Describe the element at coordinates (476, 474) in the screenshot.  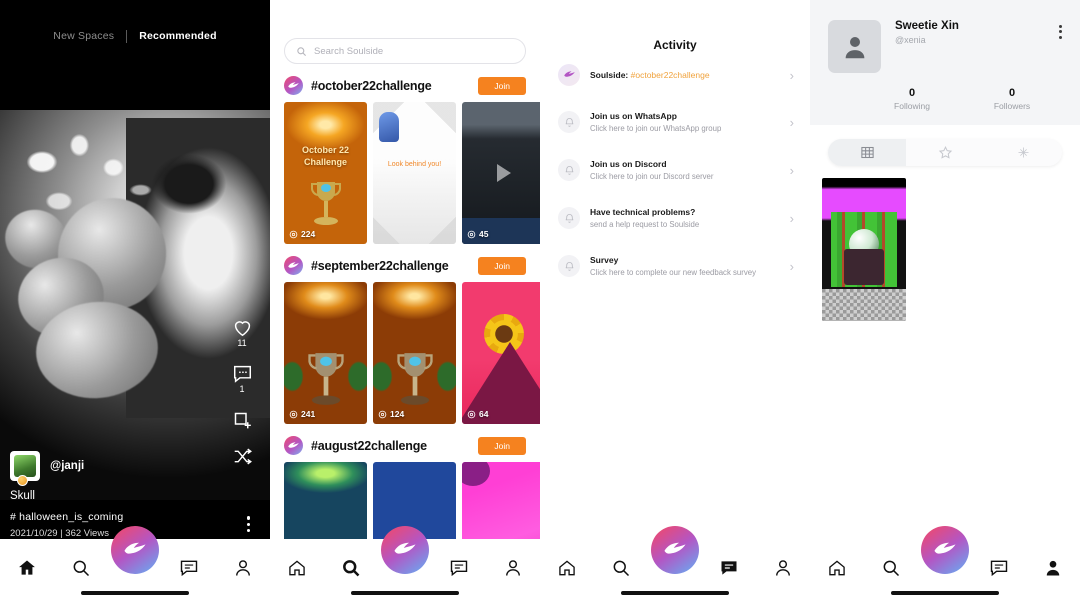
I see `scene-art` at that location.